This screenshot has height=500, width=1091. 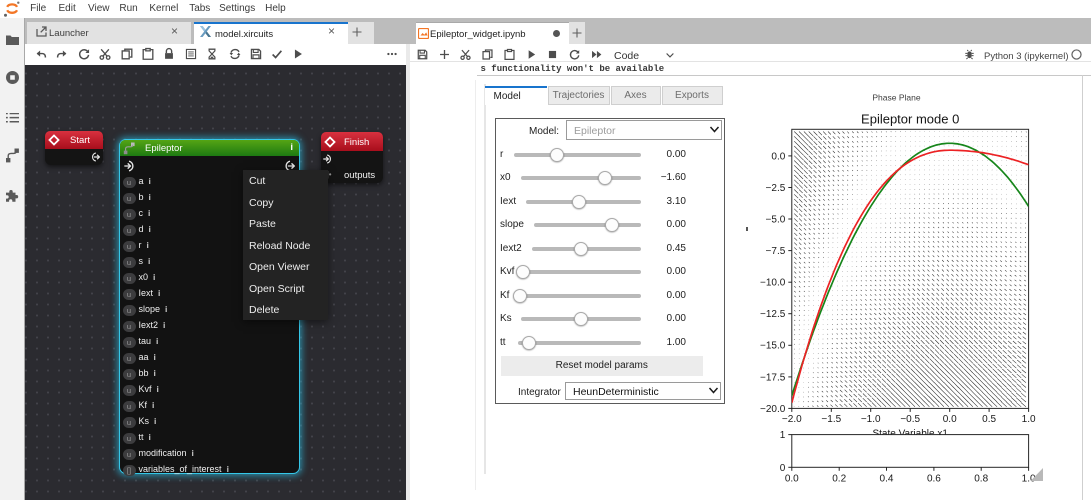 I want to click on svg-text: −2.5, so click(x=776, y=188).